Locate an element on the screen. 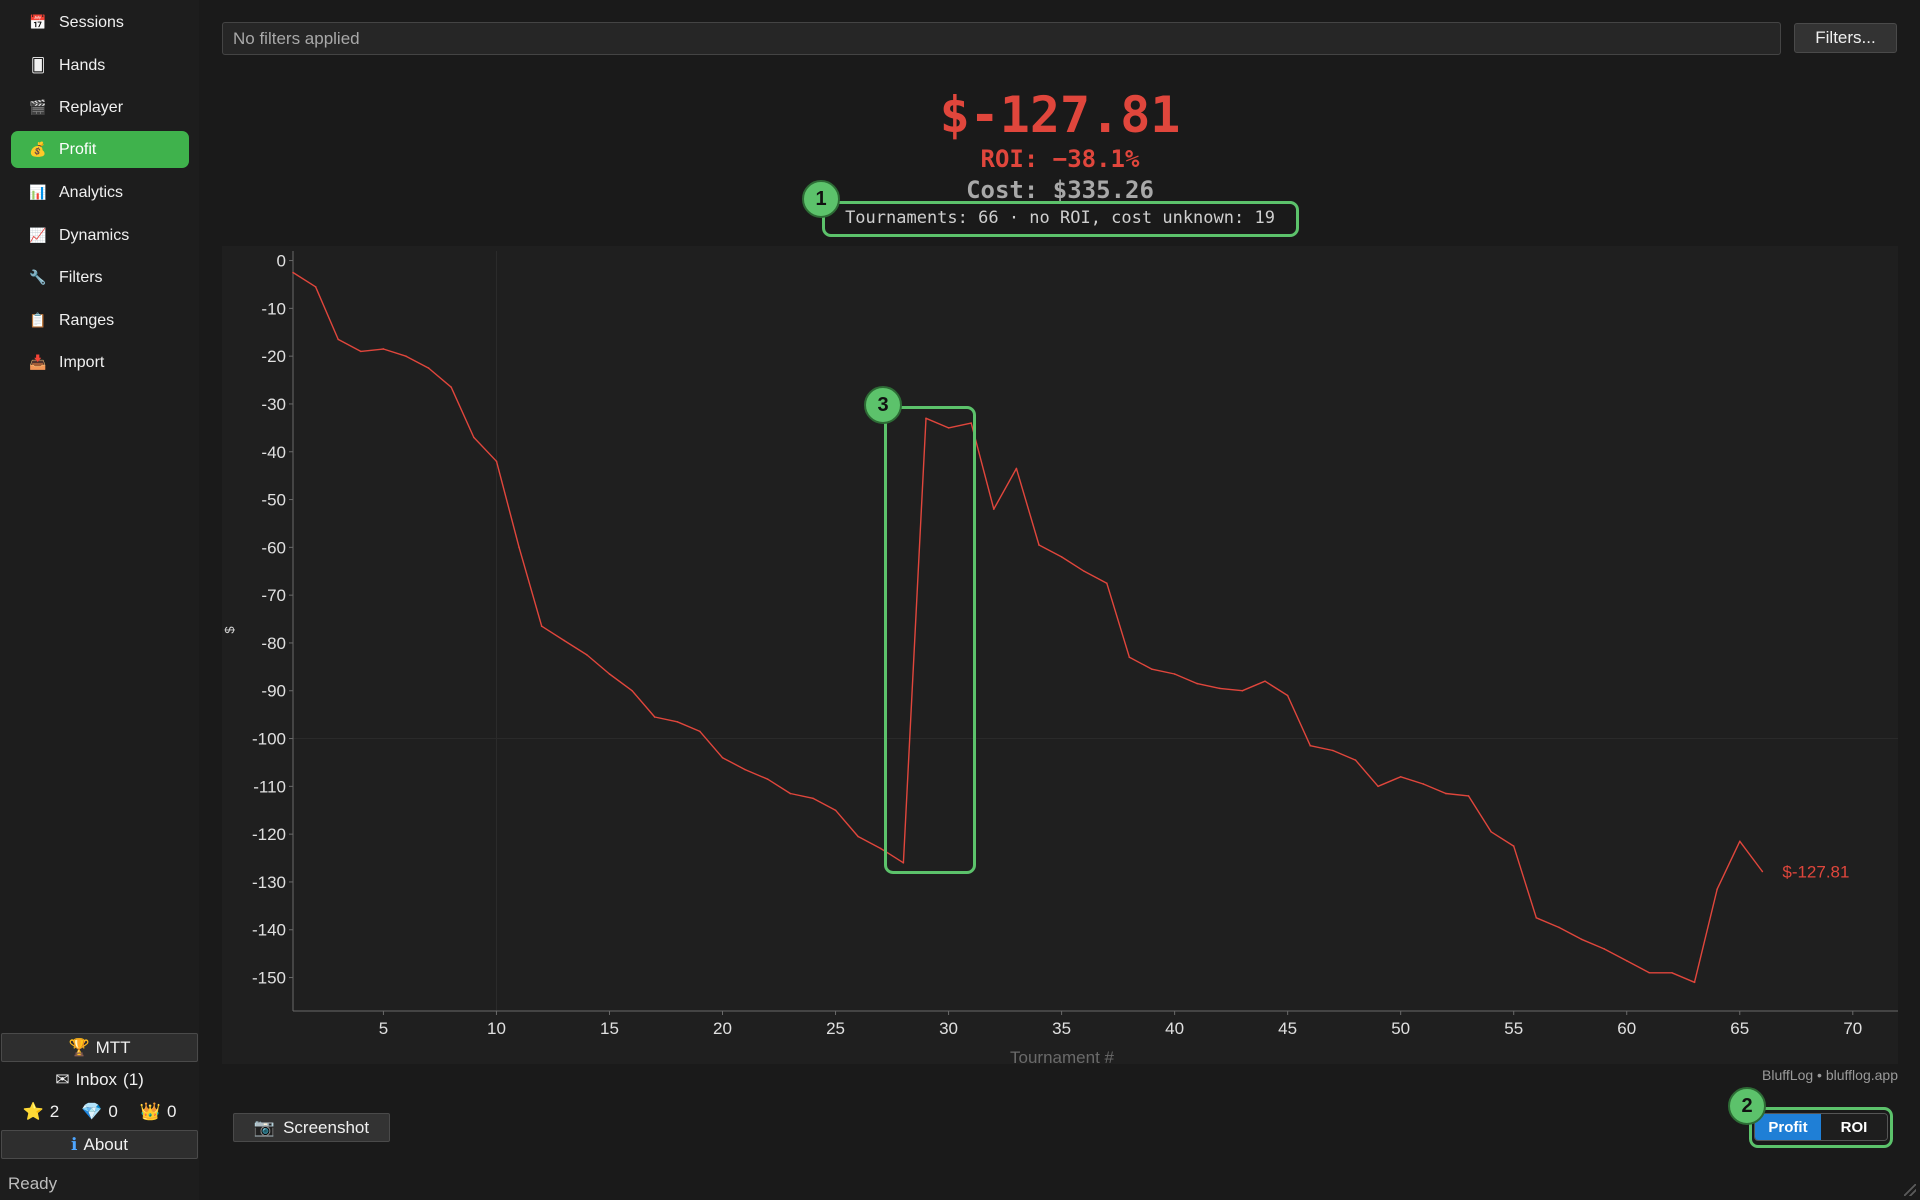 The width and height of the screenshot is (1920, 1200). sidebar-item-label: Filters is located at coordinates (81, 277).